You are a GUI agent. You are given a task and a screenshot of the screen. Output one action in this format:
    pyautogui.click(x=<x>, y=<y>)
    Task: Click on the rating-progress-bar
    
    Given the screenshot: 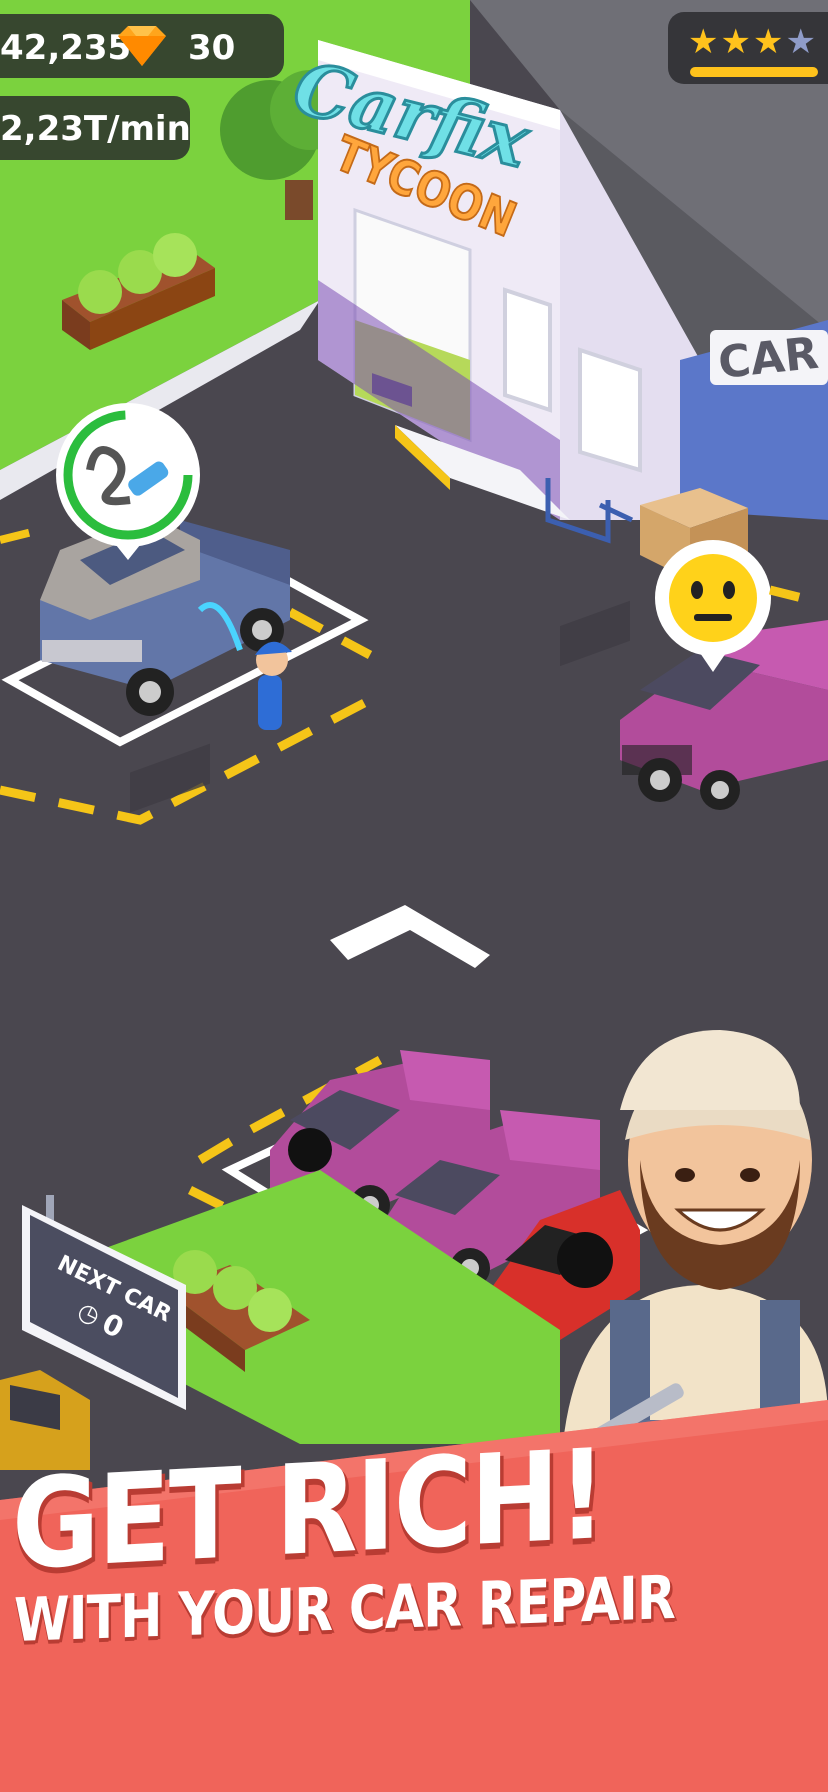 What is the action you would take?
    pyautogui.click(x=754, y=72)
    